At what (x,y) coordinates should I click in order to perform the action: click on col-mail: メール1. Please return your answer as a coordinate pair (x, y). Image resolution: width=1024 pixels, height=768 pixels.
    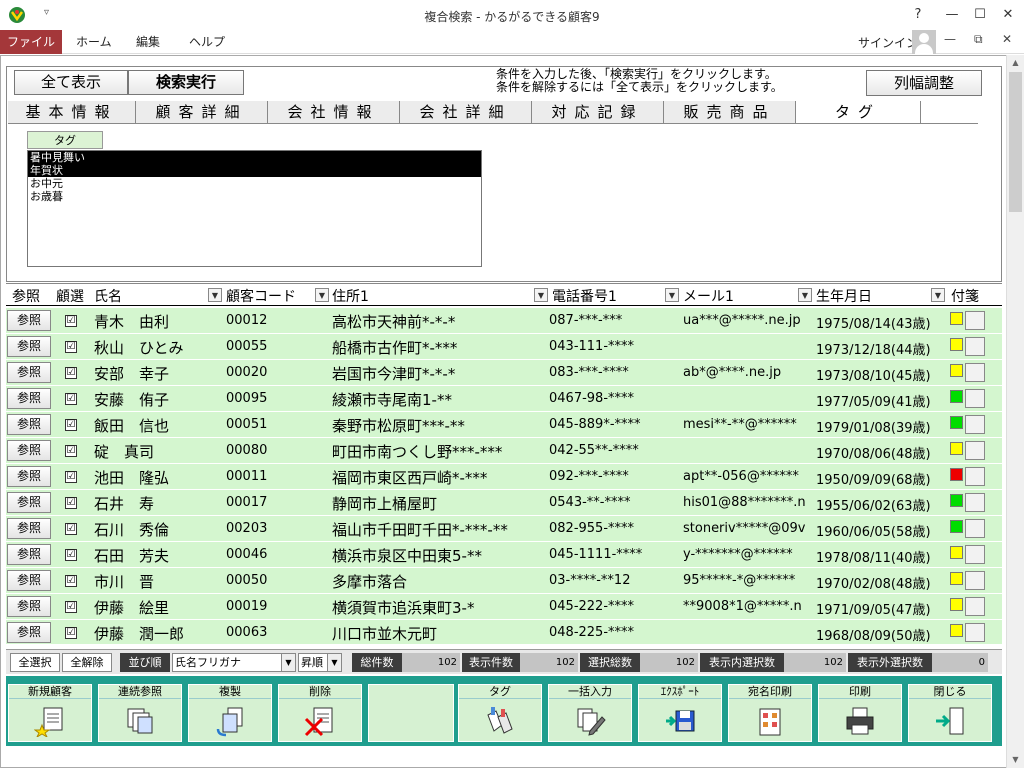
    Looking at the image, I should click on (708, 296).